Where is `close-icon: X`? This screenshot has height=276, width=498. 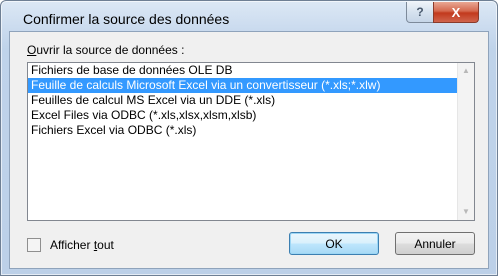 close-icon: X is located at coordinates (456, 12).